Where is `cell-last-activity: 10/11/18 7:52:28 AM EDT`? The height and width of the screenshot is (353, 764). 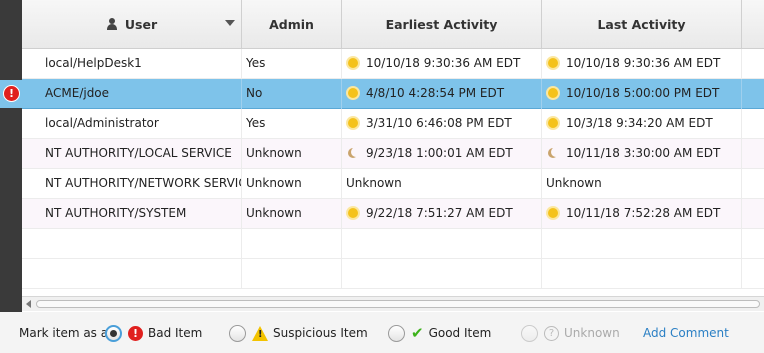
cell-last-activity: 10/11/18 7:52:28 AM EDT is located at coordinates (642, 214).